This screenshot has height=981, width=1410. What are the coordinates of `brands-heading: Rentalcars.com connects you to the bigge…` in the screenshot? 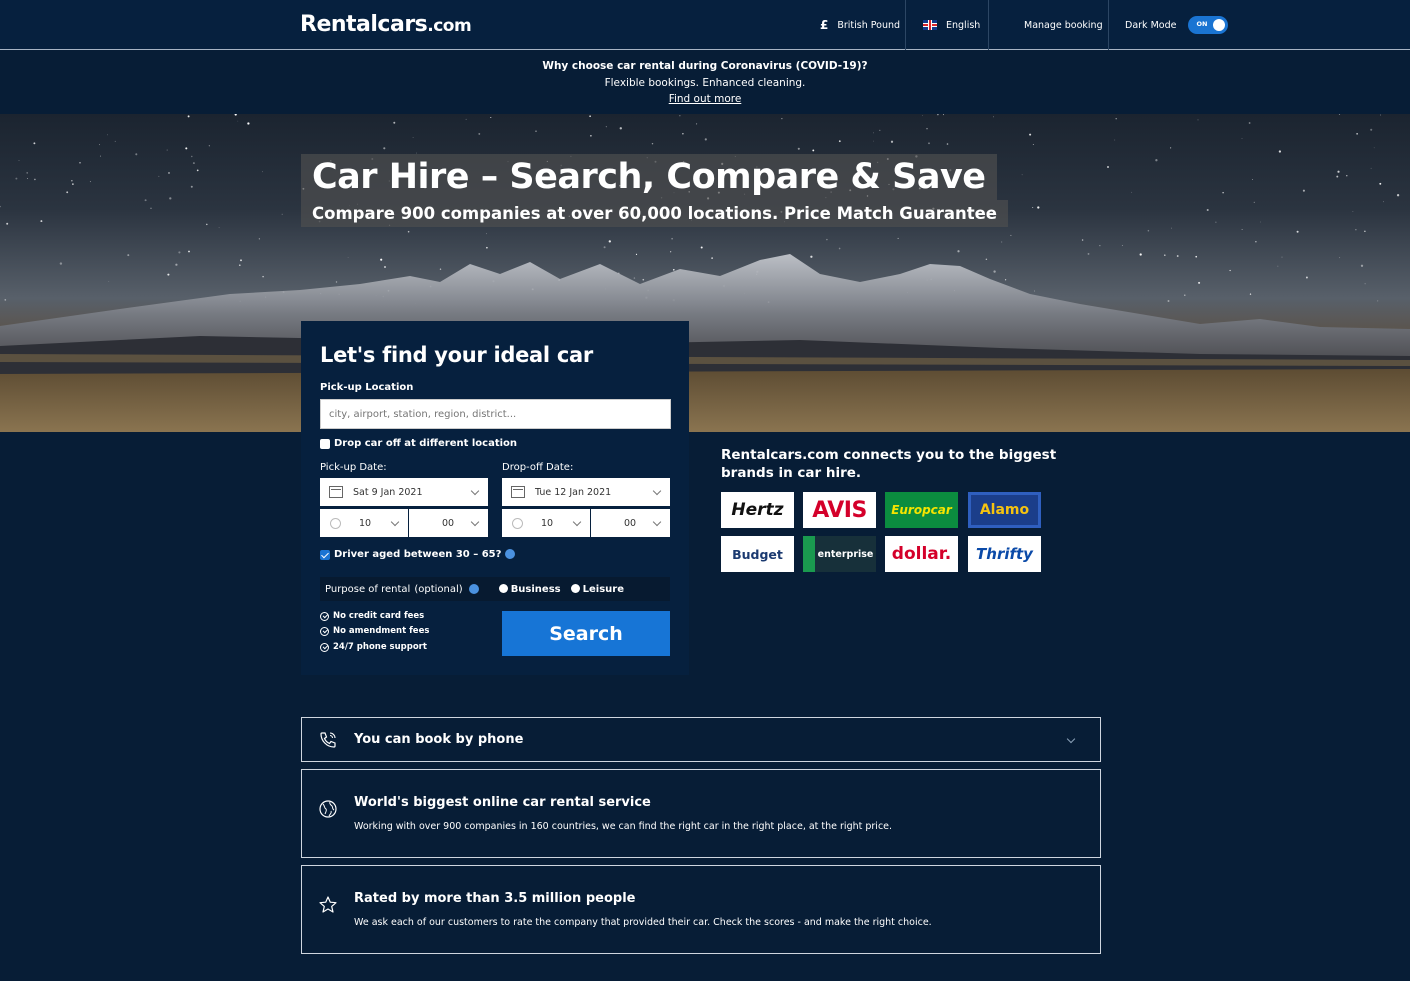 It's located at (889, 464).